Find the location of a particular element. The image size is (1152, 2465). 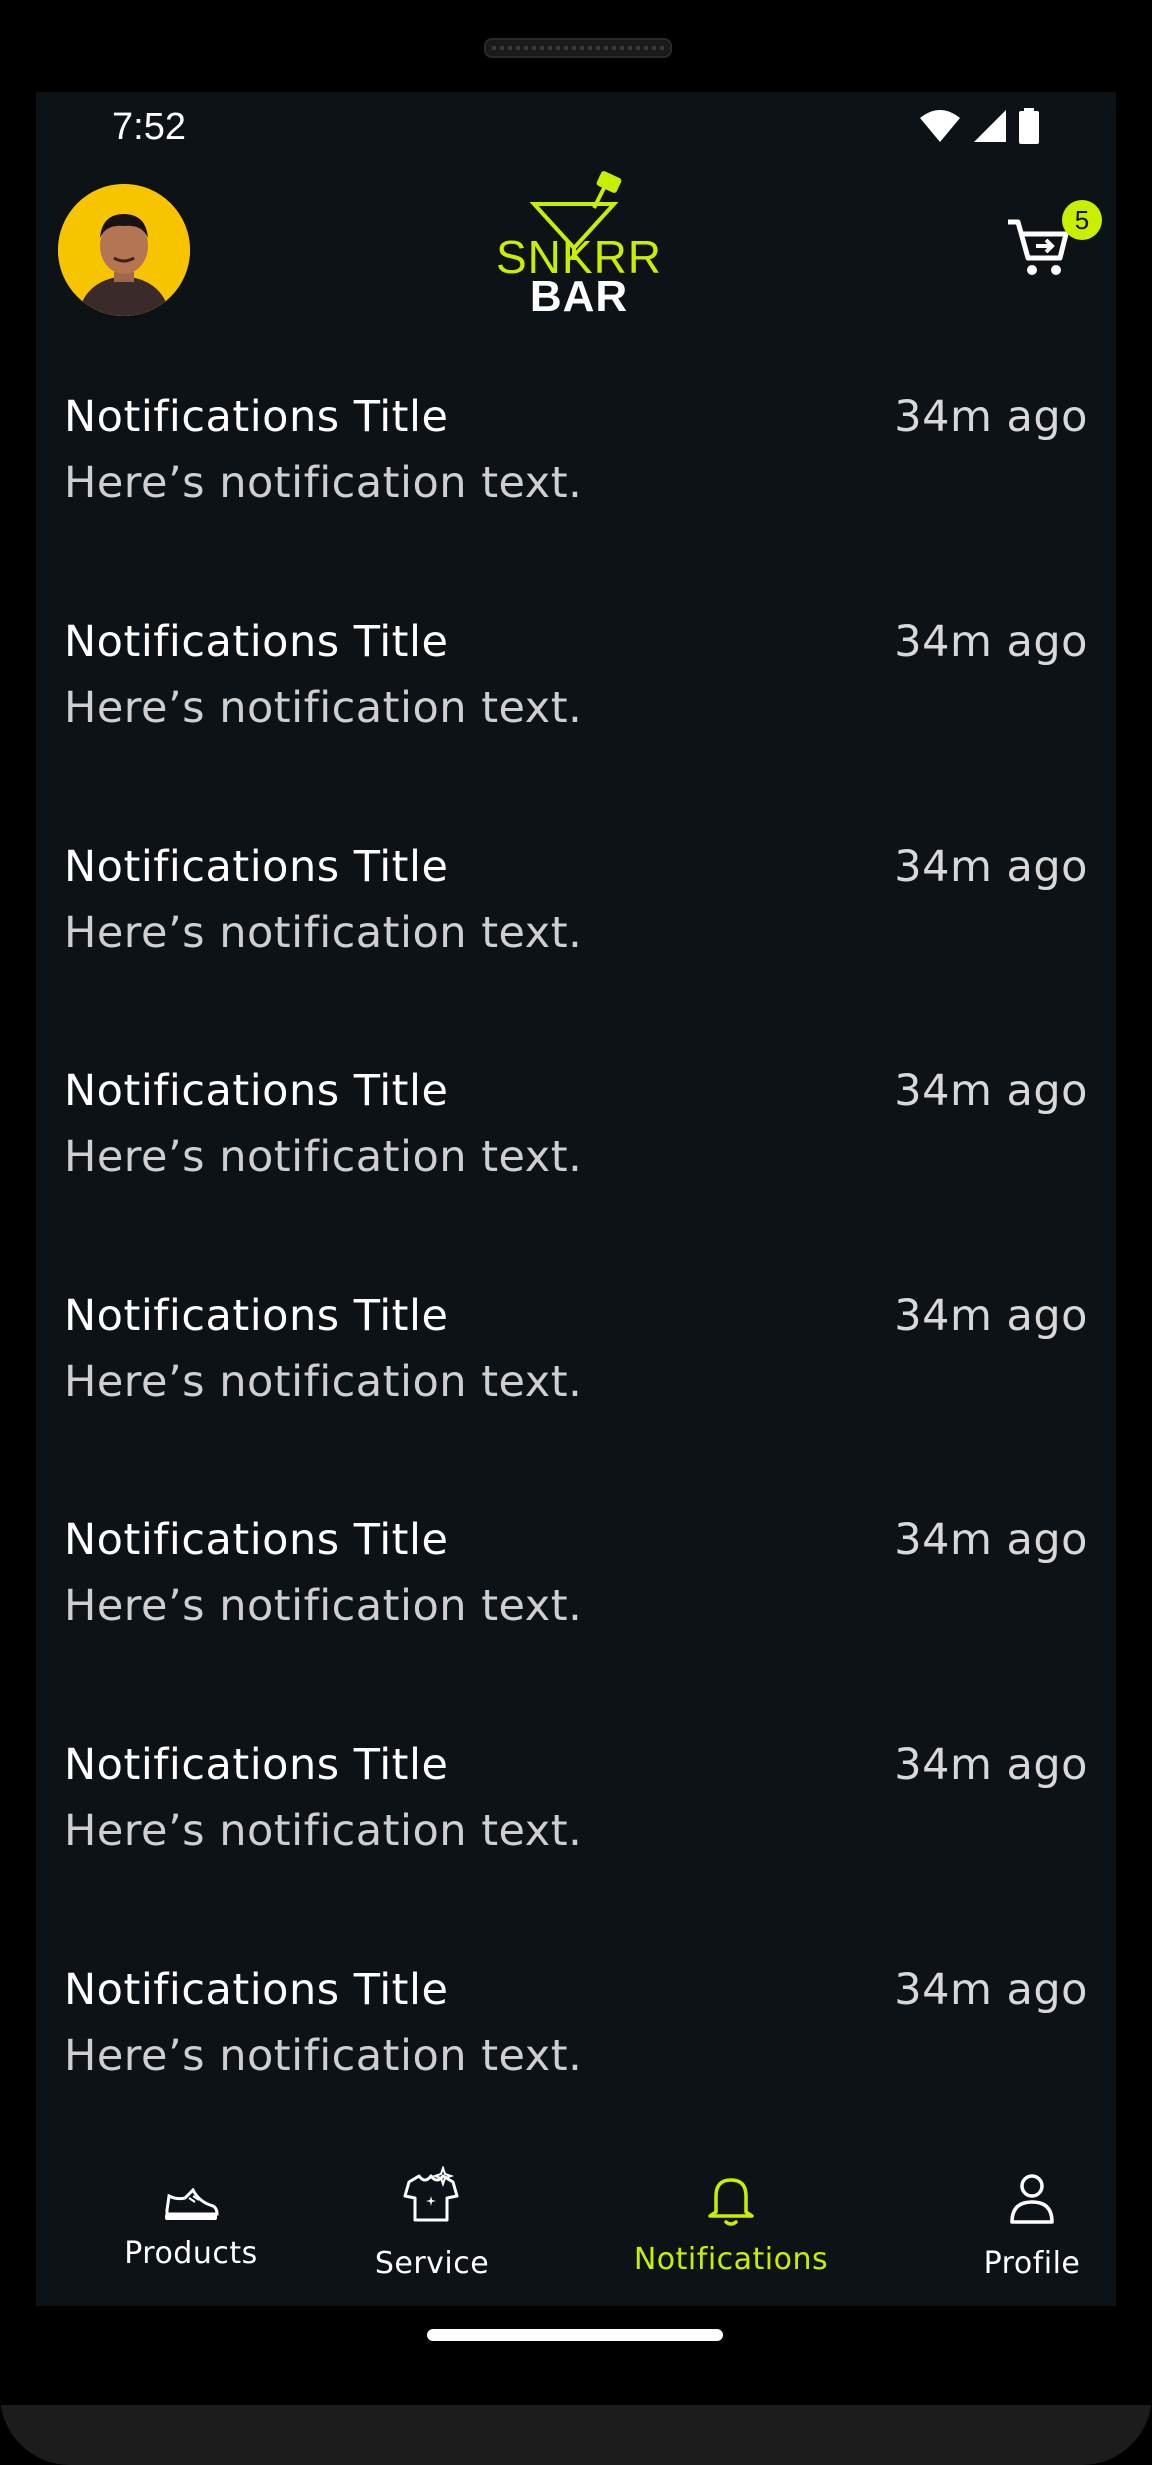

nav-item-service: Service is located at coordinates (432, 2230).